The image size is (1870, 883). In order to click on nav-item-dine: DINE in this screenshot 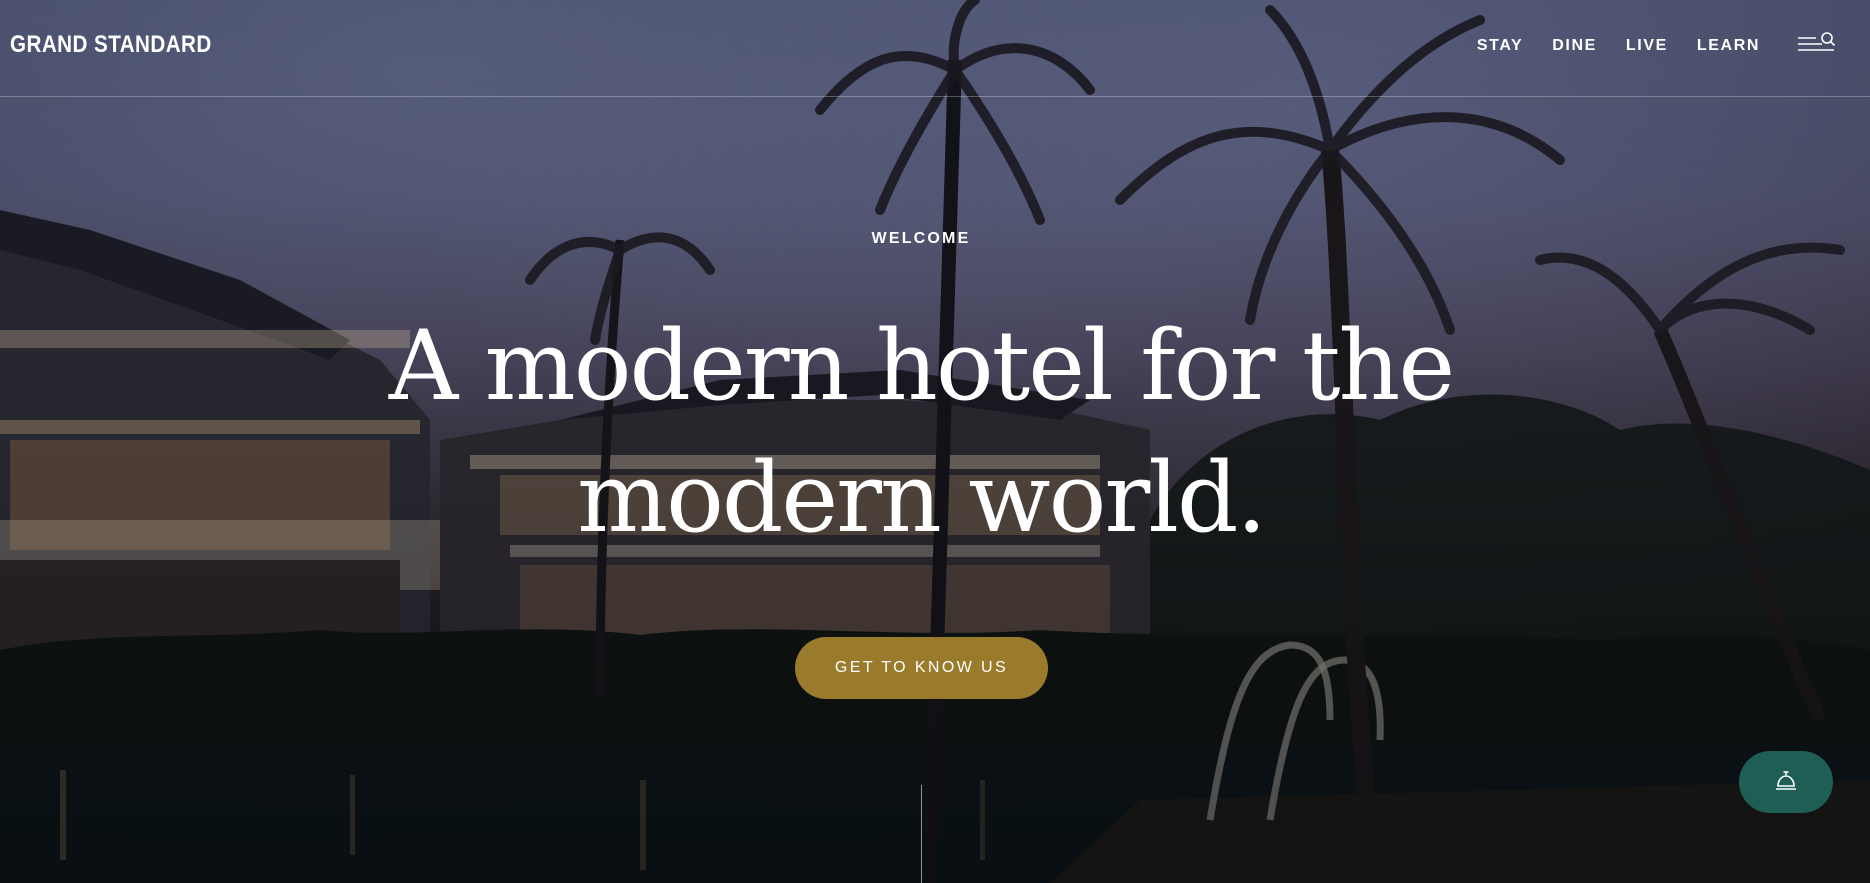, I will do `click(1574, 46)`.